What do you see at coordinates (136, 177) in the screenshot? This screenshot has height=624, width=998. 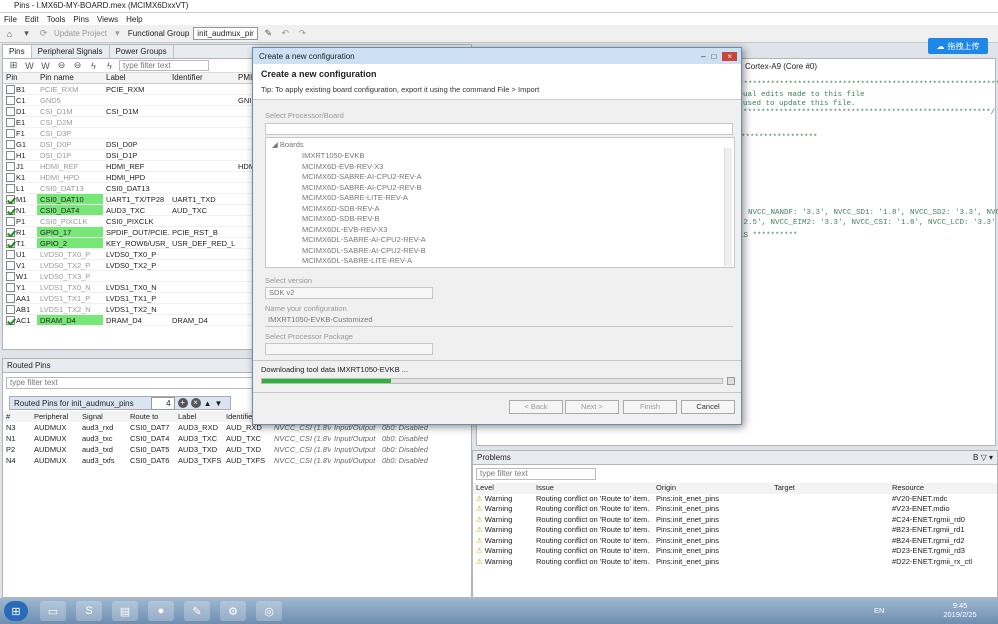 I see `pin-label: HDMI_HPD` at bounding box center [136, 177].